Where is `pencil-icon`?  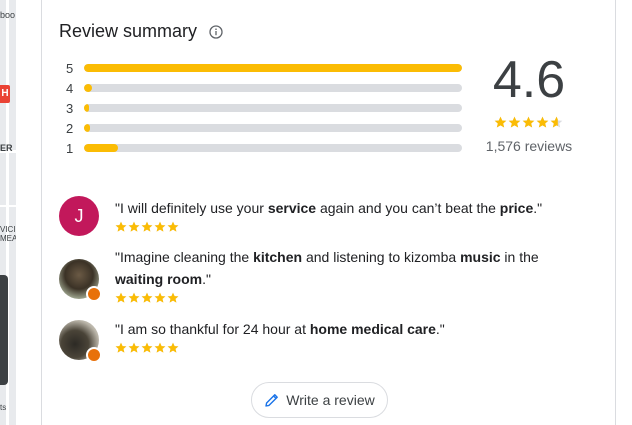 pencil-icon is located at coordinates (272, 400).